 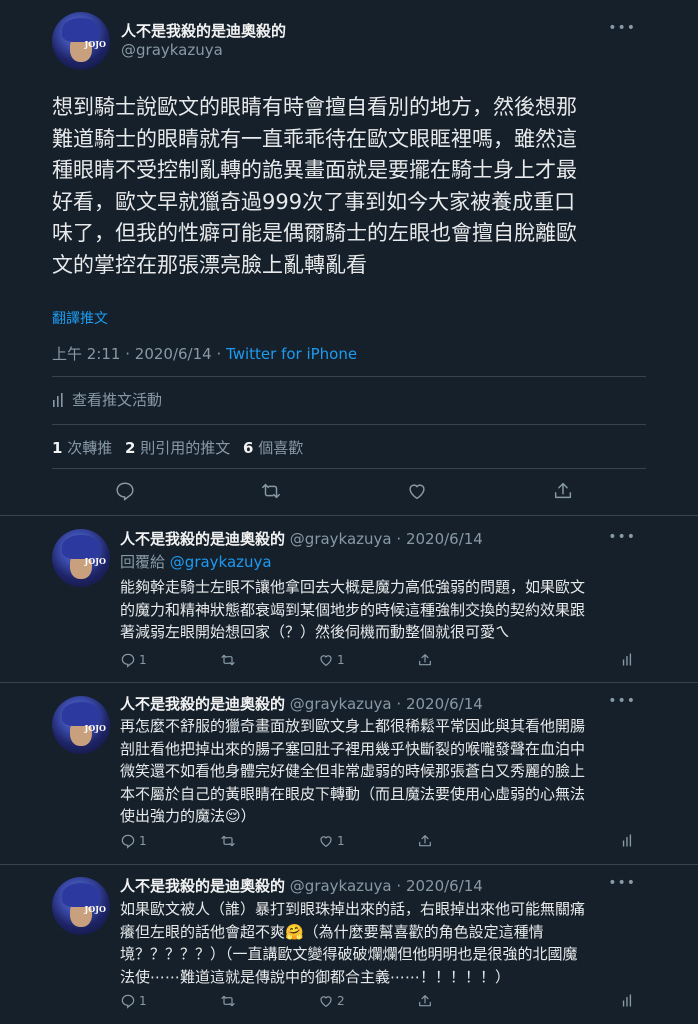 What do you see at coordinates (353, 726) in the screenshot?
I see `reply-text-line: 再怎麼不舒服的獵奇畫面放到歐文身上都很稀鬆平常因此與其看他開腸` at bounding box center [353, 726].